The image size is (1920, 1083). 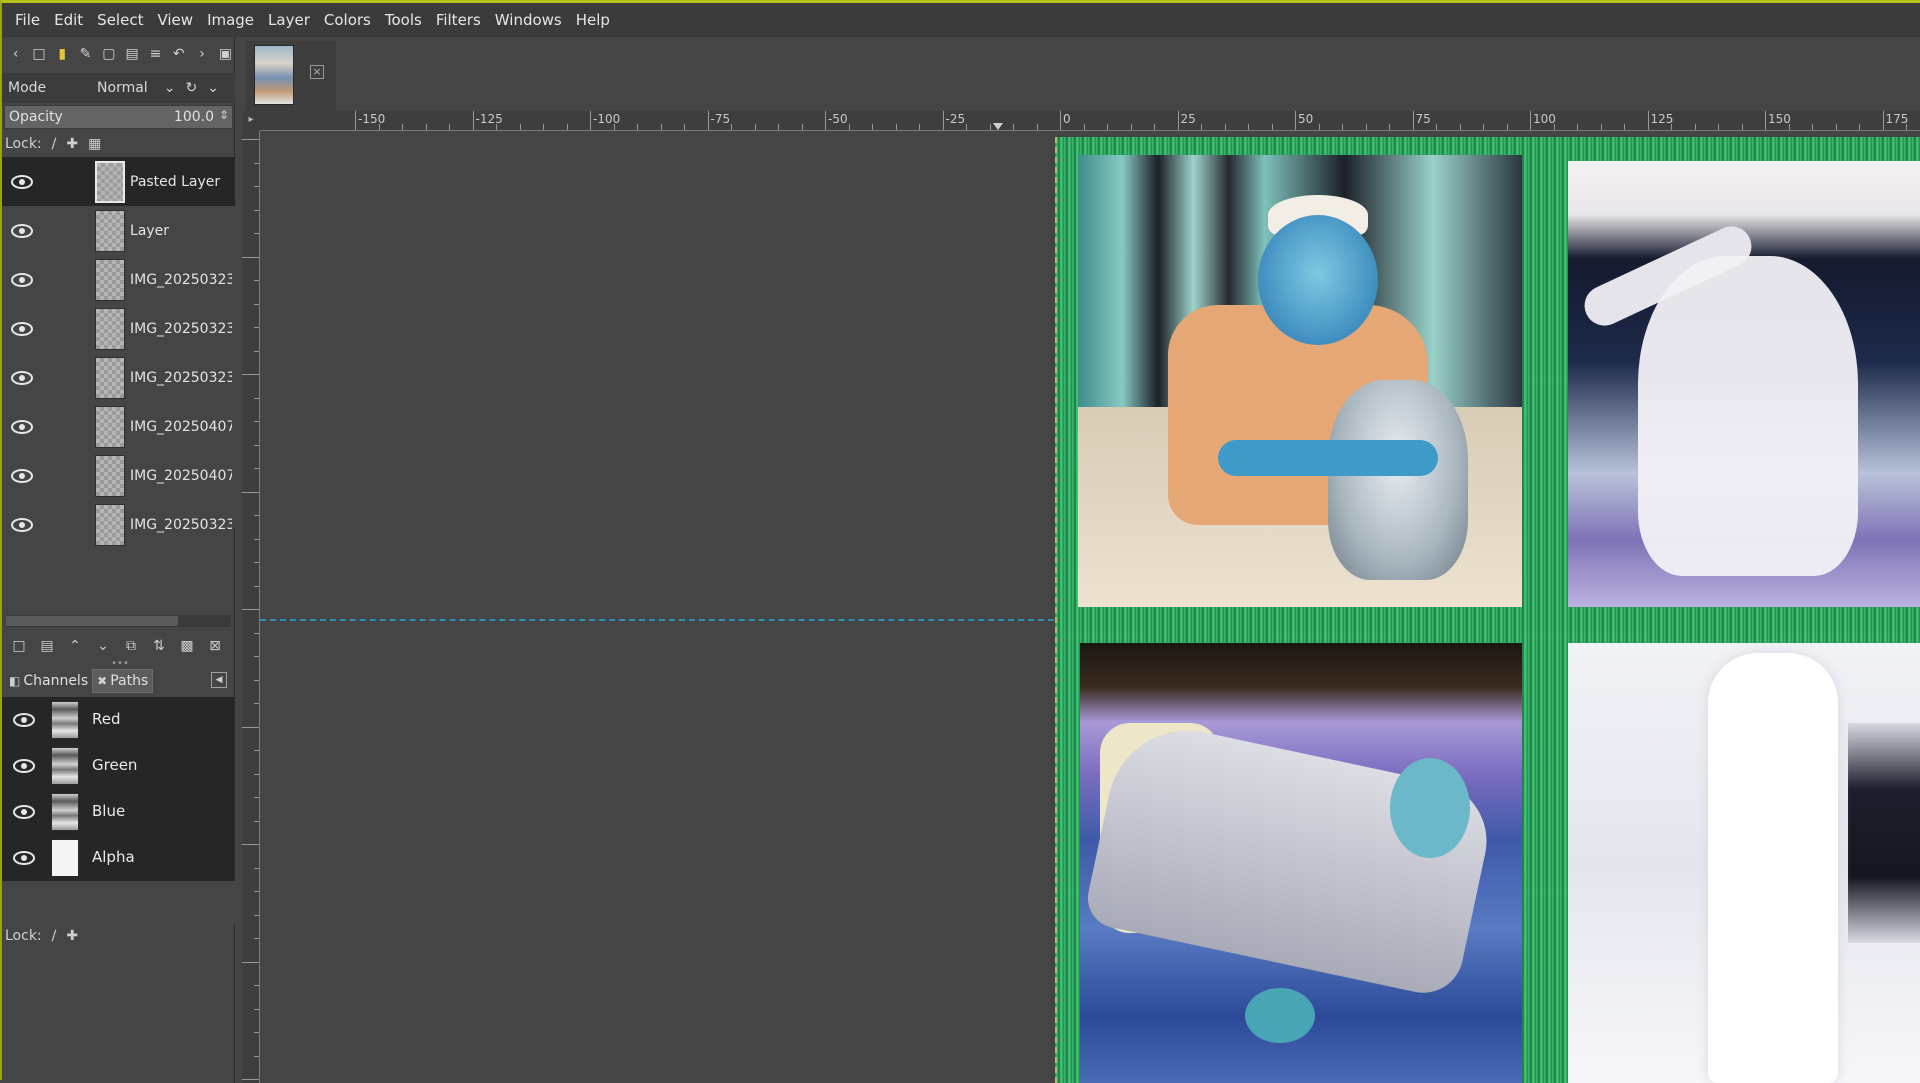 I want to click on menu-windows: Windows, so click(x=528, y=20).